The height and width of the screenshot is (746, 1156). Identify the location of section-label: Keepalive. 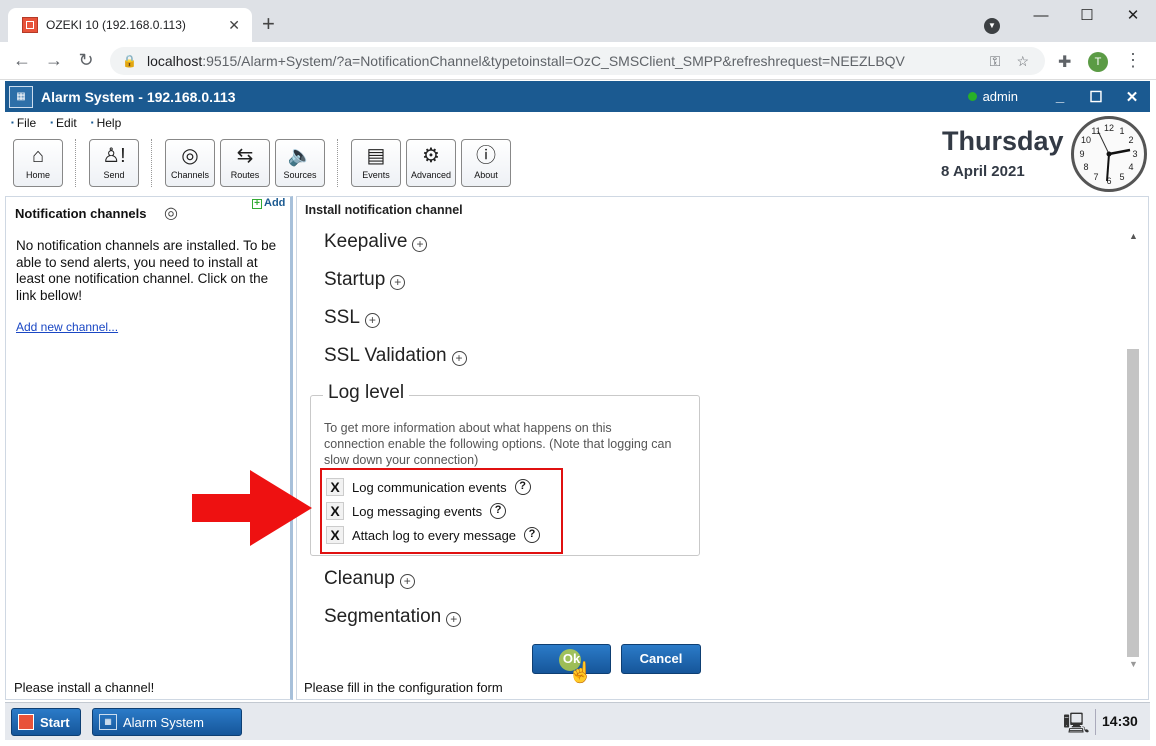
(366, 241).